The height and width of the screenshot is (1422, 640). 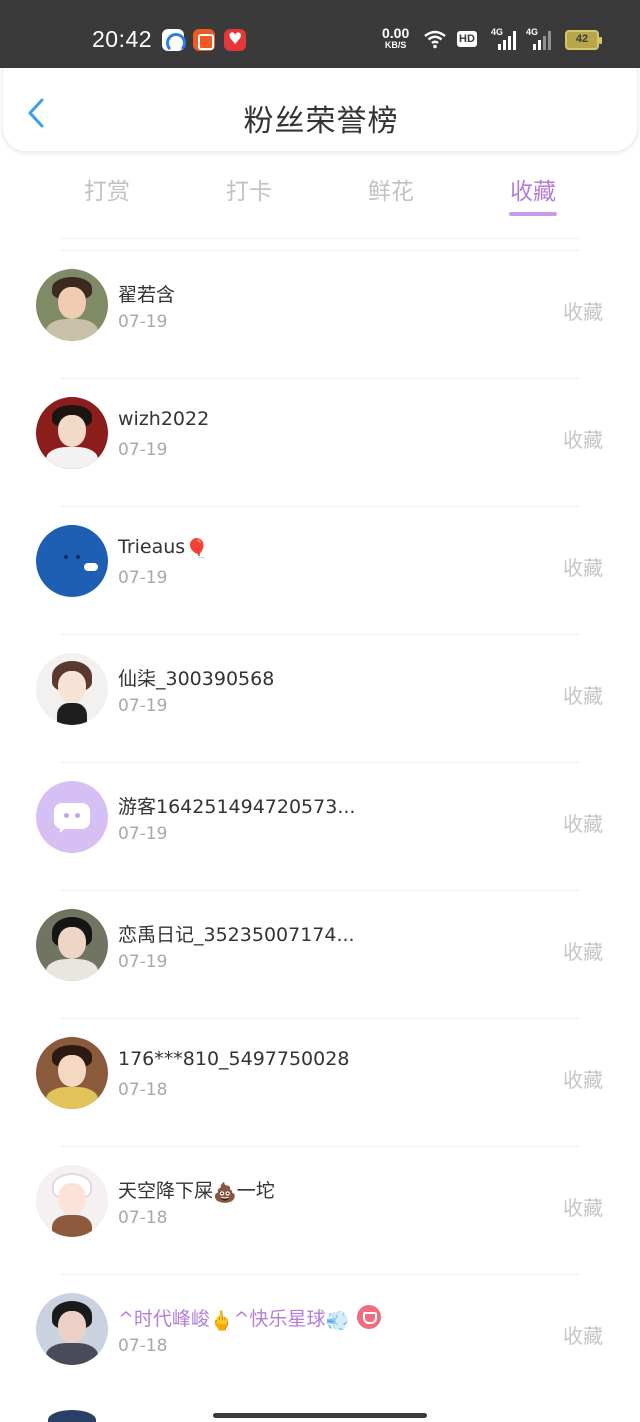 I want to click on fan-name-suffix: ^快乐星球, so click(x=279, y=1319).